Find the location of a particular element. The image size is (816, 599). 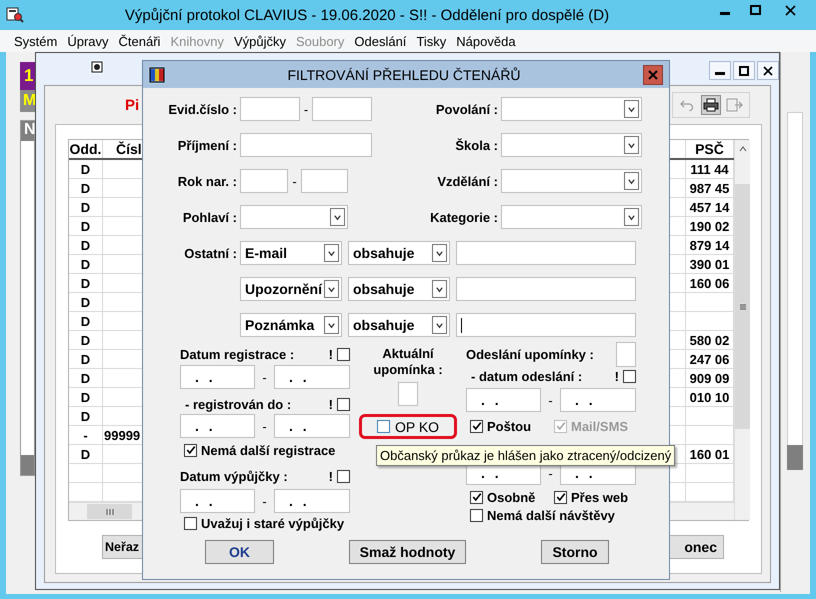

heading: Pi is located at coordinates (132, 105).